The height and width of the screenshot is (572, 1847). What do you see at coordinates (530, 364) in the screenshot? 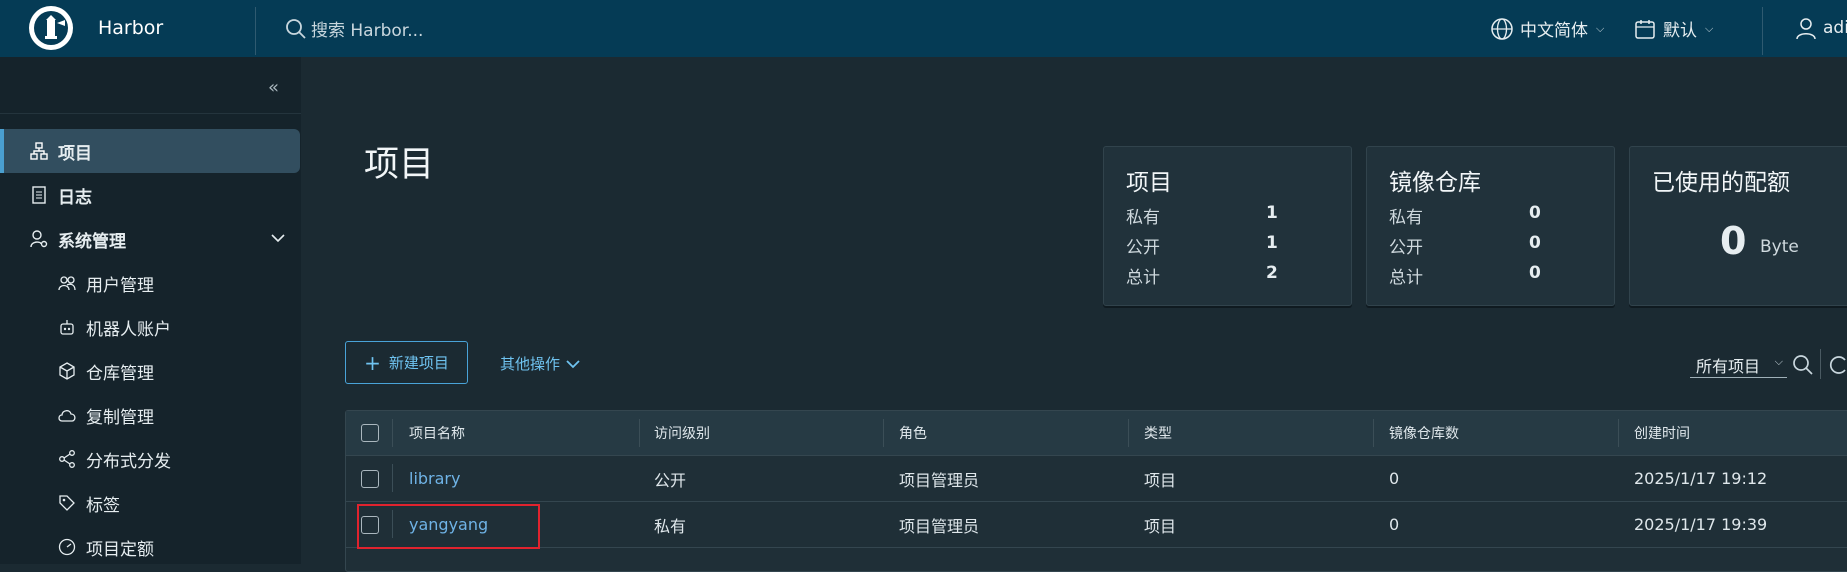
I see `more-actions-label: 其他操作` at bounding box center [530, 364].